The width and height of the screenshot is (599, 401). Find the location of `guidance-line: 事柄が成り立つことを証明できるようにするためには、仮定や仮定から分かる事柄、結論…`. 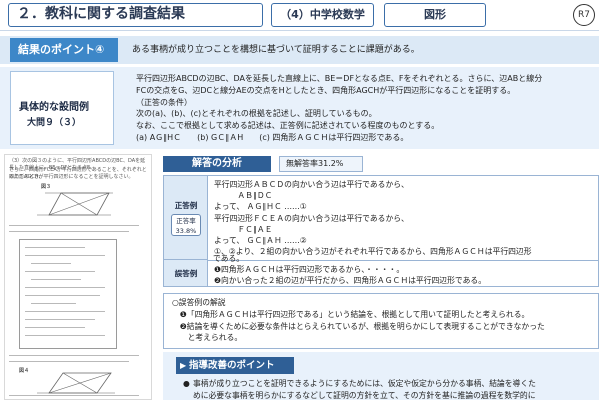

guidance-line: 事柄が成り立つことを証明できるようにするためには、仮定や仮定から分かる事柄、結論… is located at coordinates (364, 383).